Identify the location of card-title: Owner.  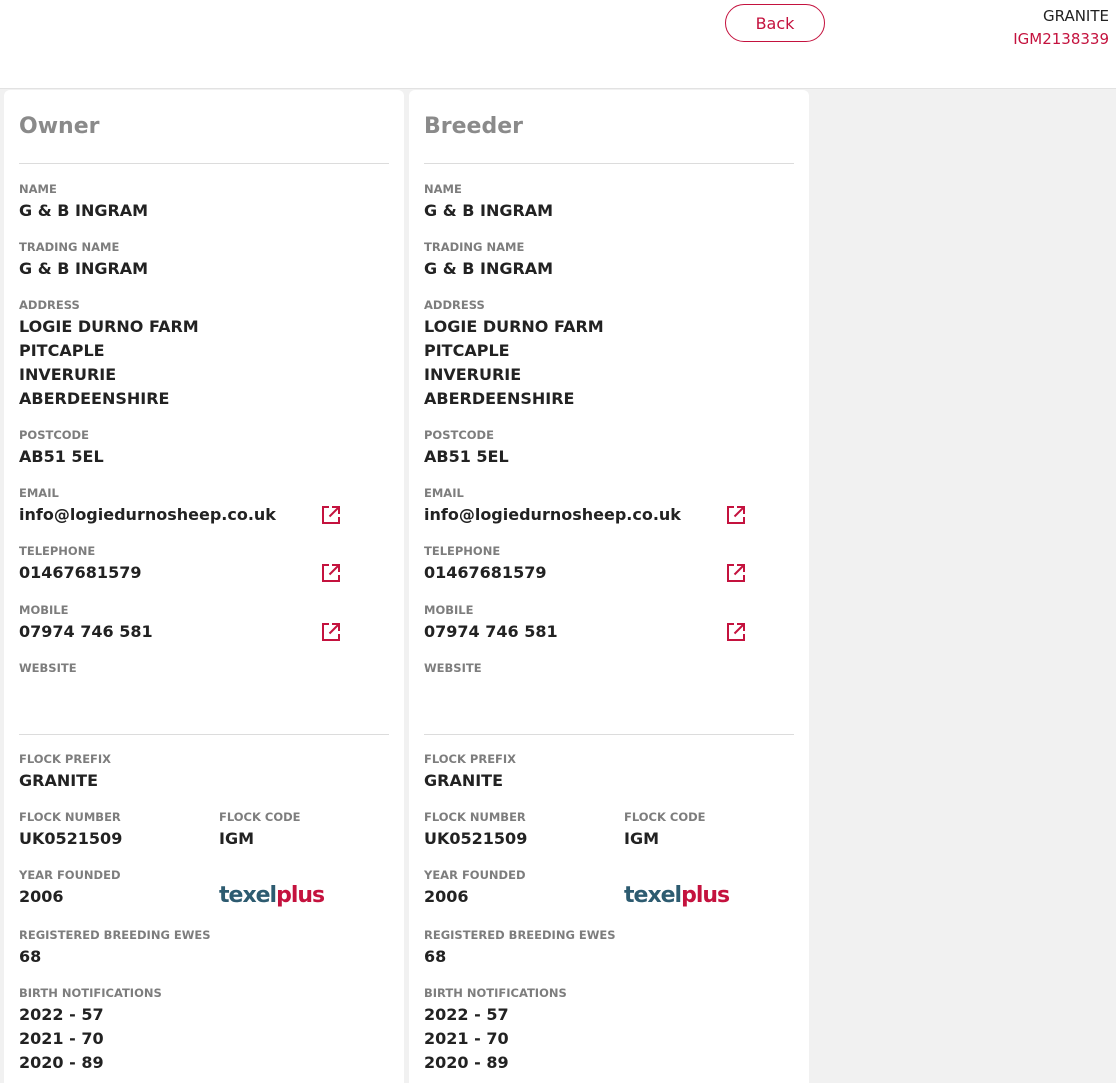
(59, 126).